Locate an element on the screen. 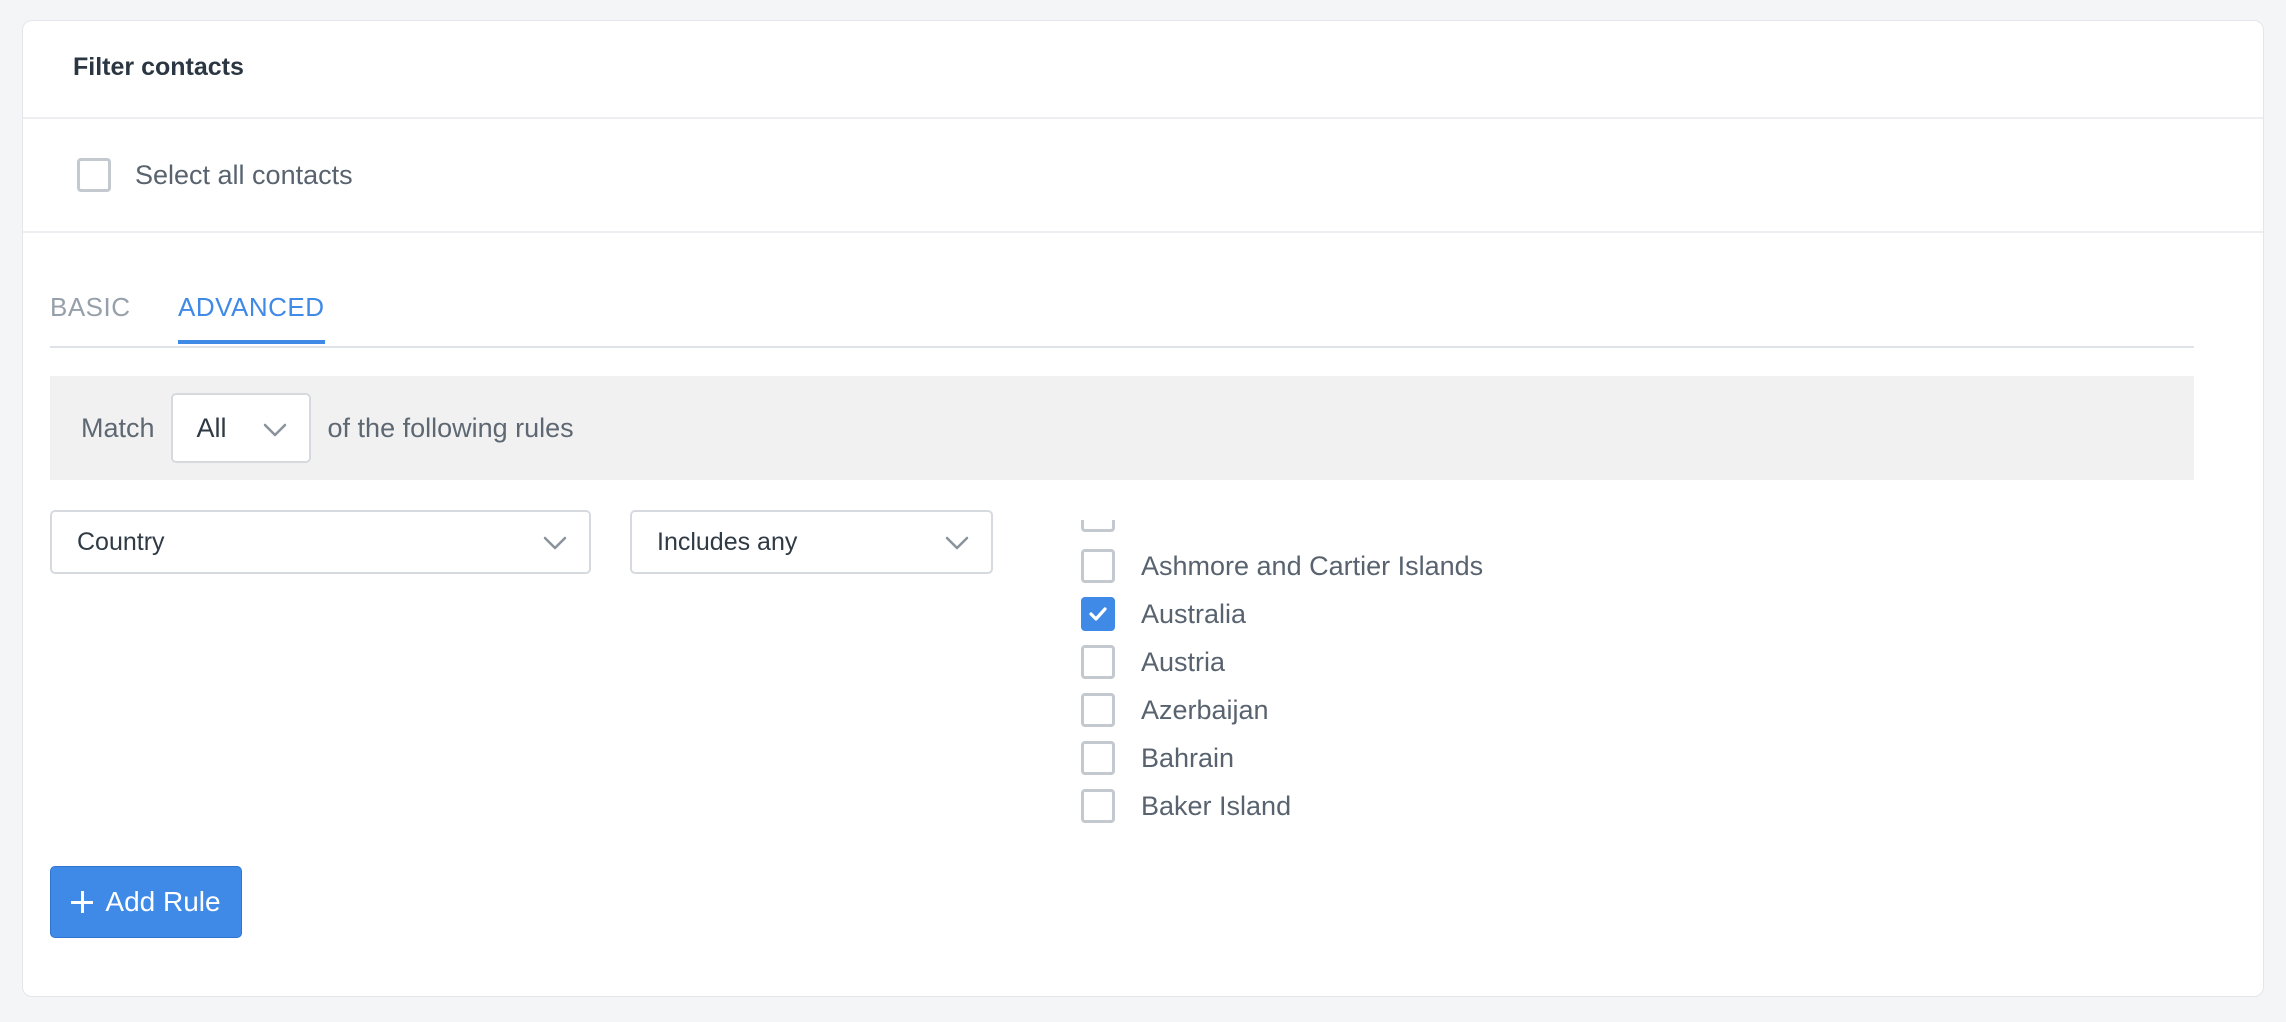  select-all-checkbox is located at coordinates (94, 175).